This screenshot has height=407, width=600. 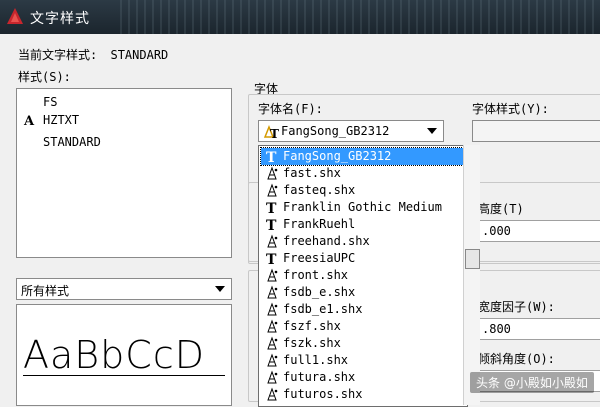 I want to click on font-option-label: full1.shx, so click(x=316, y=360).